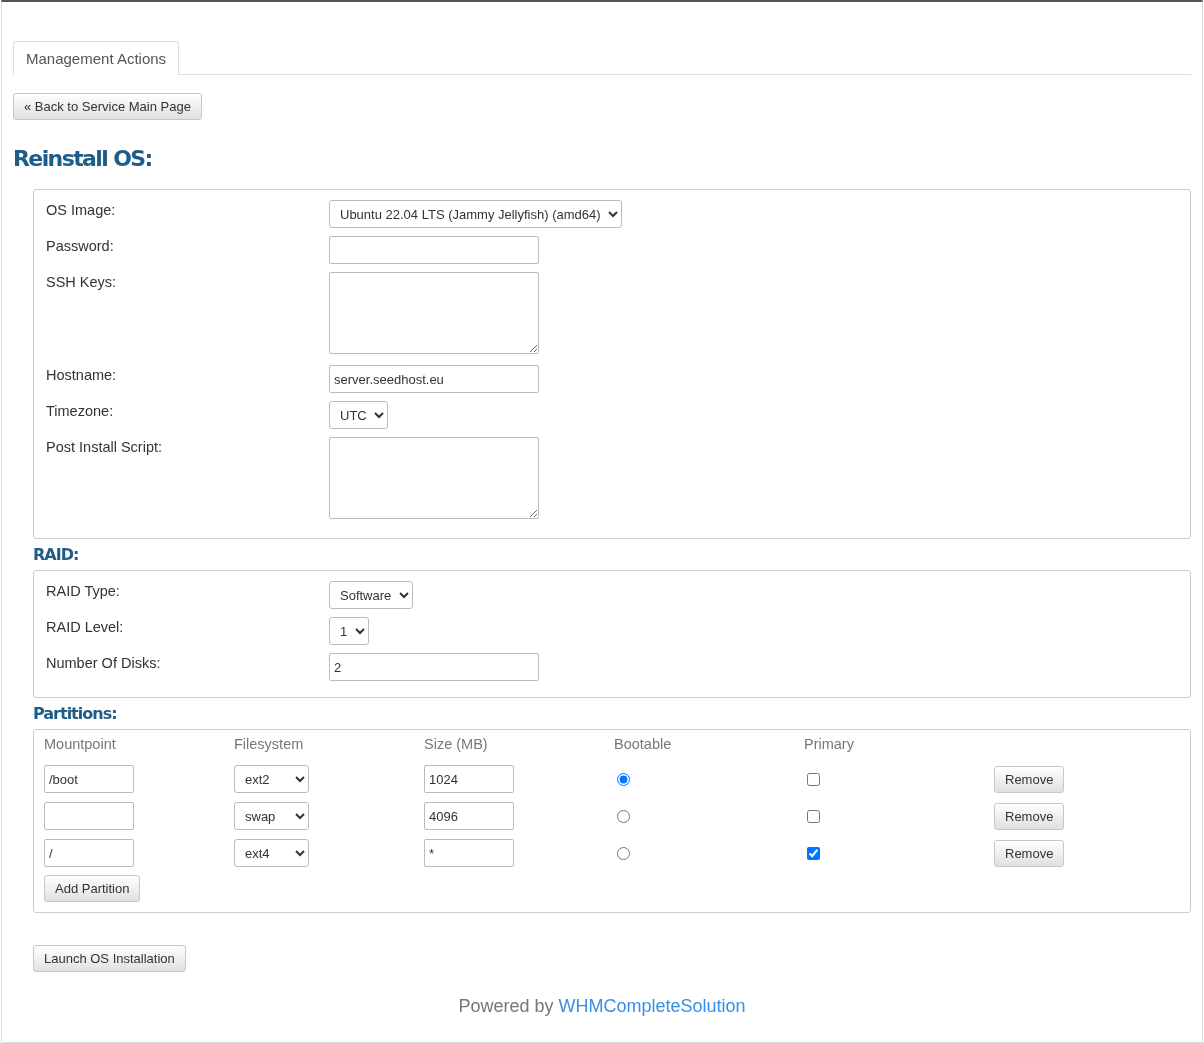 Image resolution: width=1204 pixels, height=1043 pixels. I want to click on field-label: SSH Keys:, so click(82, 281).